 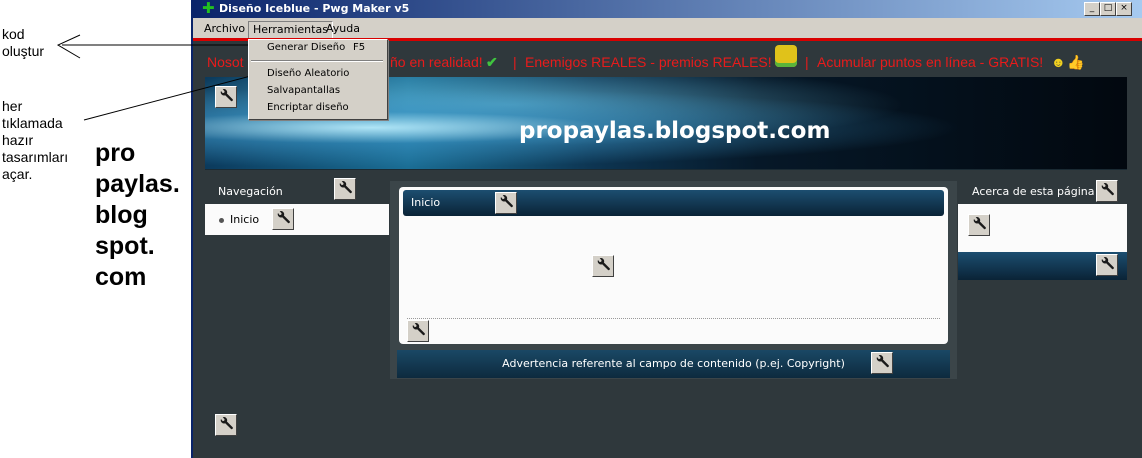 What do you see at coordinates (18, 140) in the screenshot?
I see `annotation-line: hazır` at bounding box center [18, 140].